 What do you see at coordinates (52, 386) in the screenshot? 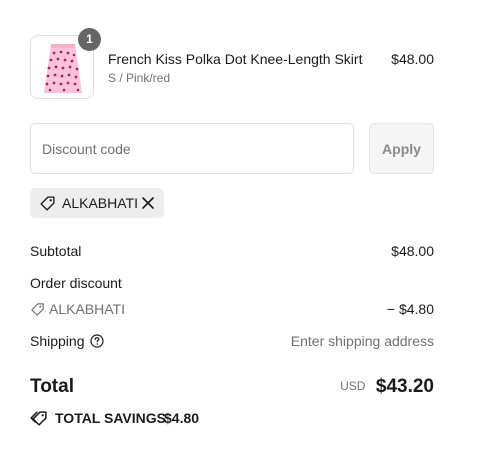
I see `total-label: Total` at bounding box center [52, 386].